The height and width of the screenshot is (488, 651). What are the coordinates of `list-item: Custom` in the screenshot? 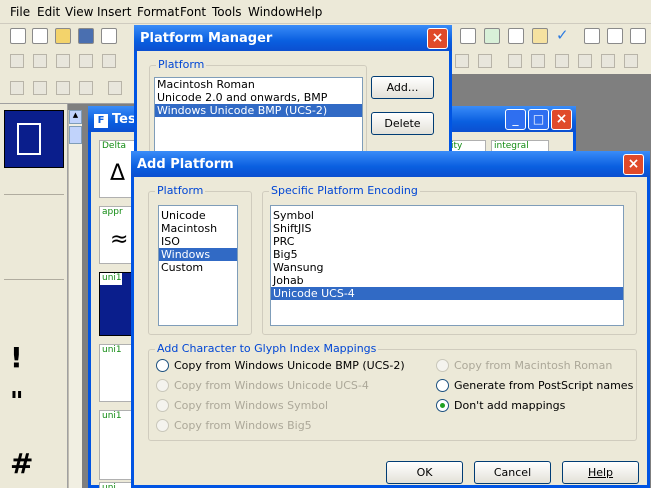 It's located at (198, 267).